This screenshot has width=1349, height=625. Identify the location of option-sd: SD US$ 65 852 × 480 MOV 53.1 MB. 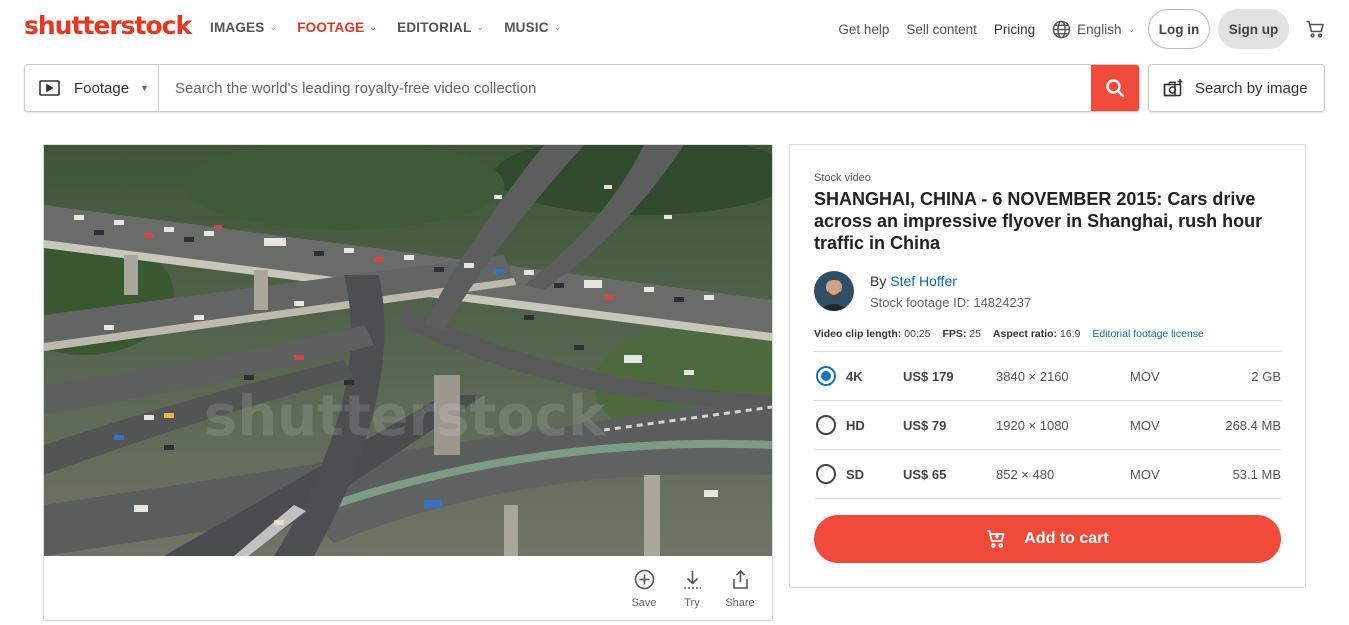
(1047, 474).